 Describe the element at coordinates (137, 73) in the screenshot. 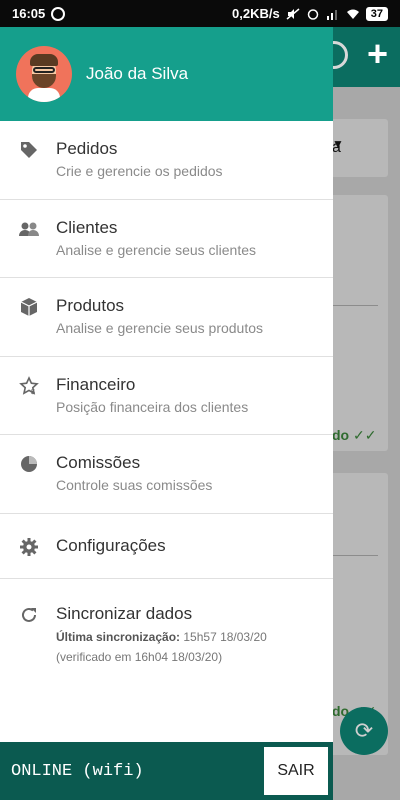

I see `user-name: João da Silva` at that location.